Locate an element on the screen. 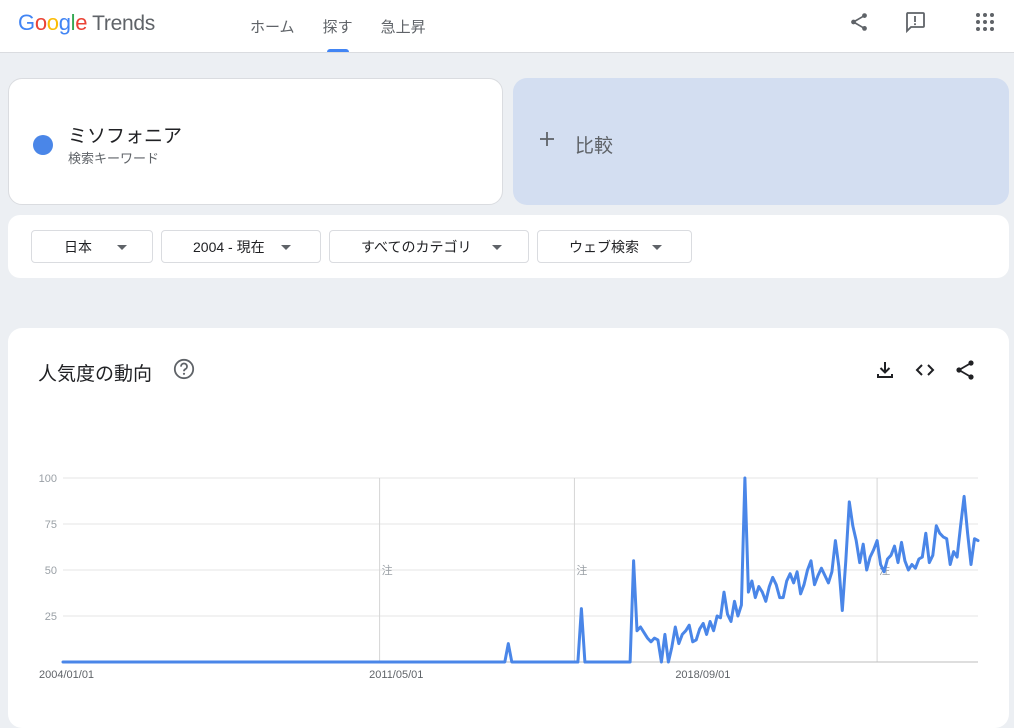 Image resolution: width=1014 pixels, height=728 pixels. logo-letter: e is located at coordinates (81, 22).